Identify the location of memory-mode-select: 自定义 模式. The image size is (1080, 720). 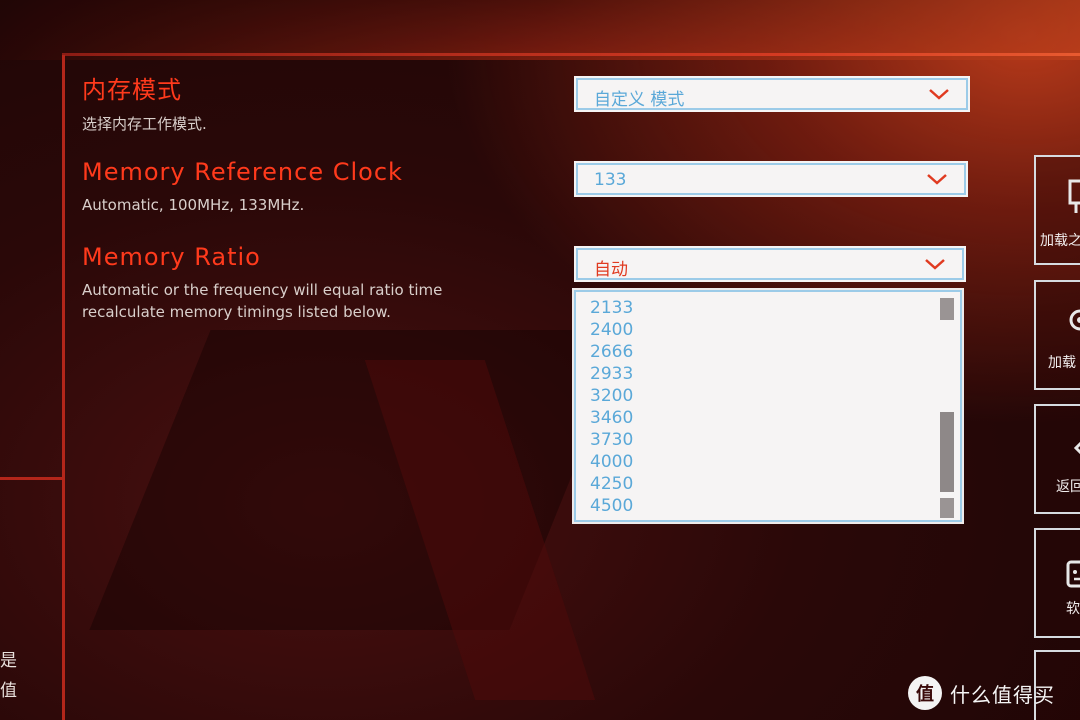
(772, 94).